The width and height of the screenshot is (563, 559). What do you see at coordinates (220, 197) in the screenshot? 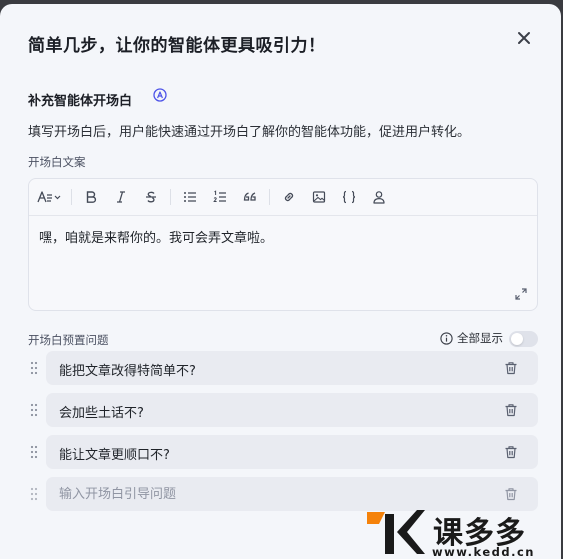
I see `numbered-list-icon` at bounding box center [220, 197].